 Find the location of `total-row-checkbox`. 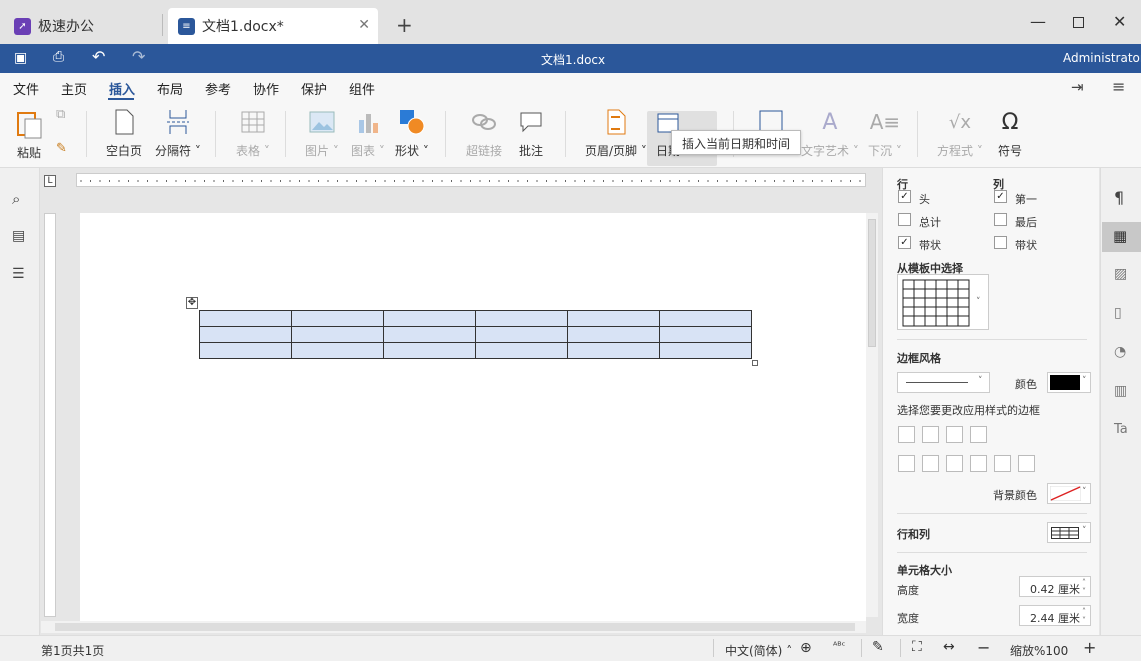

total-row-checkbox is located at coordinates (904, 219).